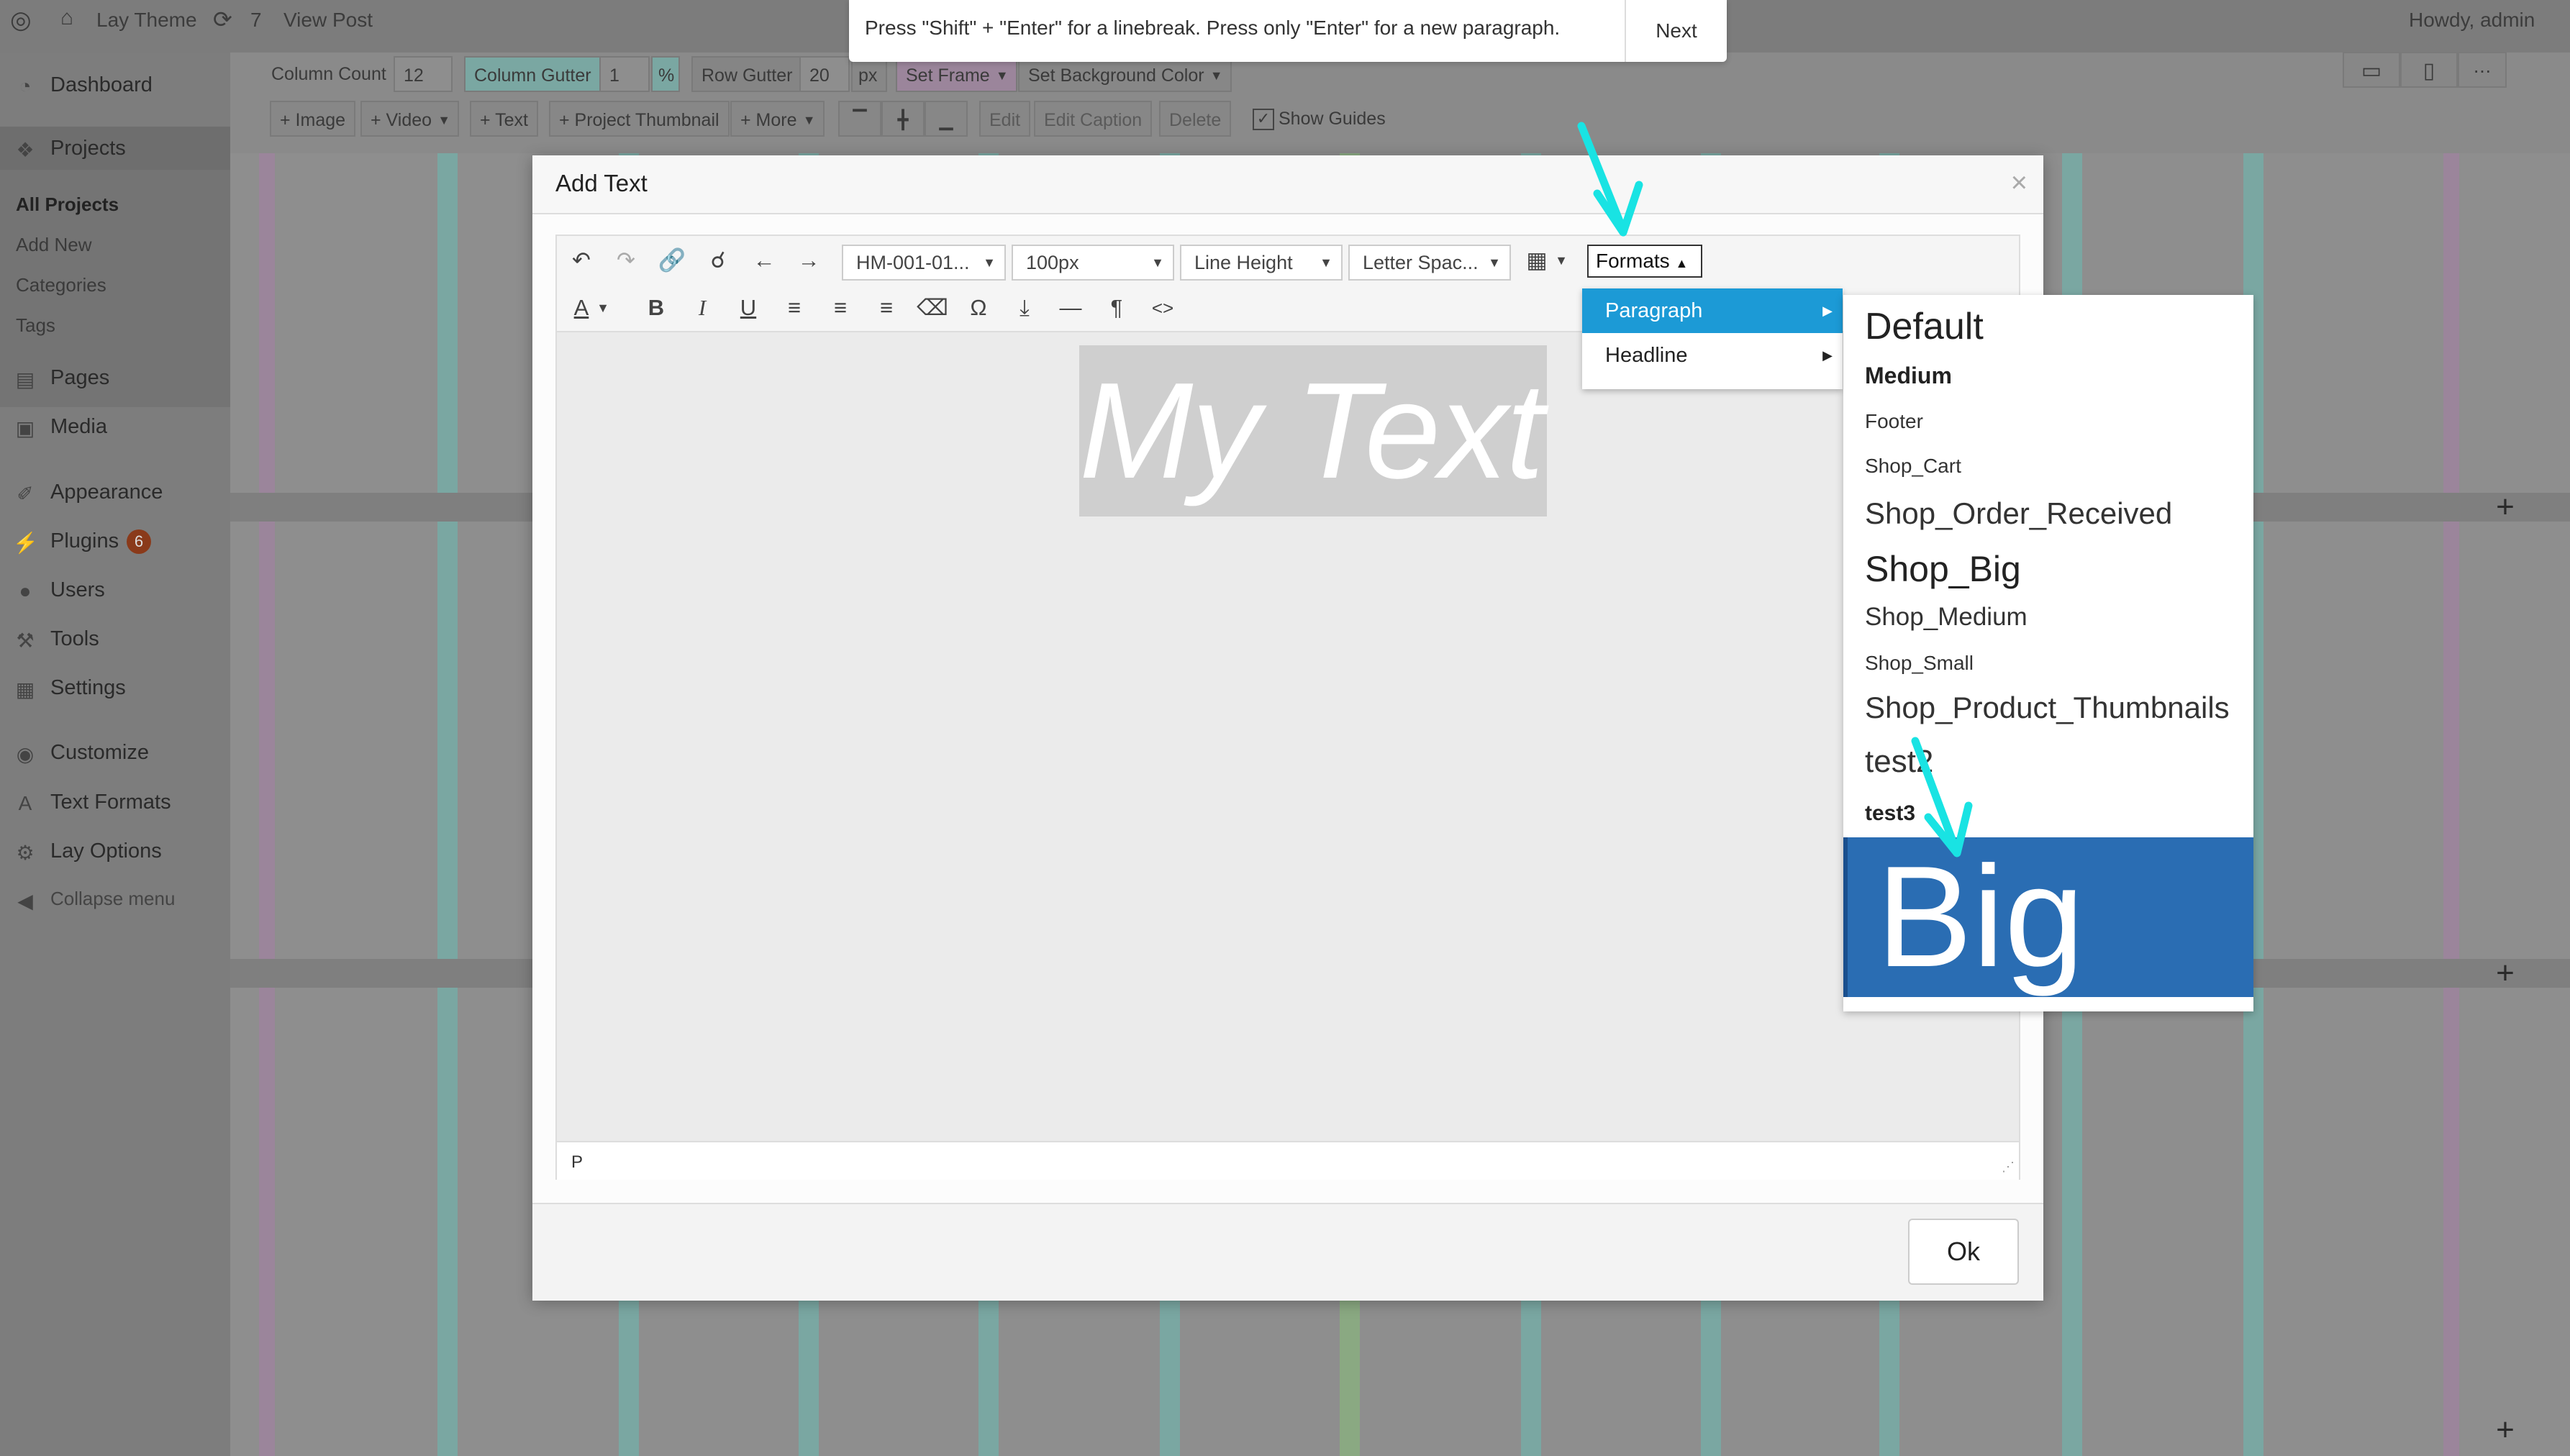  I want to click on howdy-account: Howdy, admin, so click(2472, 20).